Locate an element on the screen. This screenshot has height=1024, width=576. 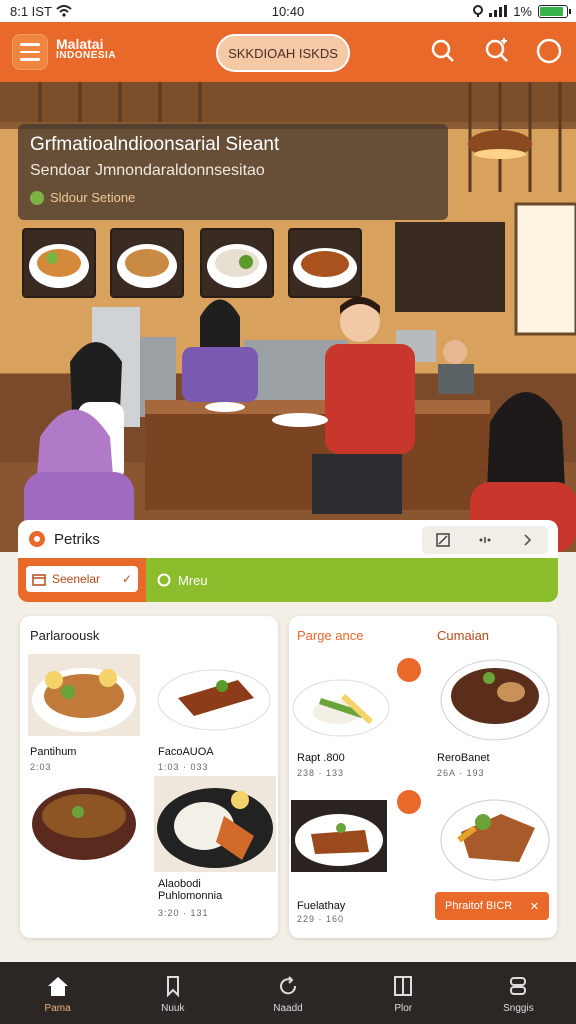
card-header: Cumaian is located at coordinates (463, 635).